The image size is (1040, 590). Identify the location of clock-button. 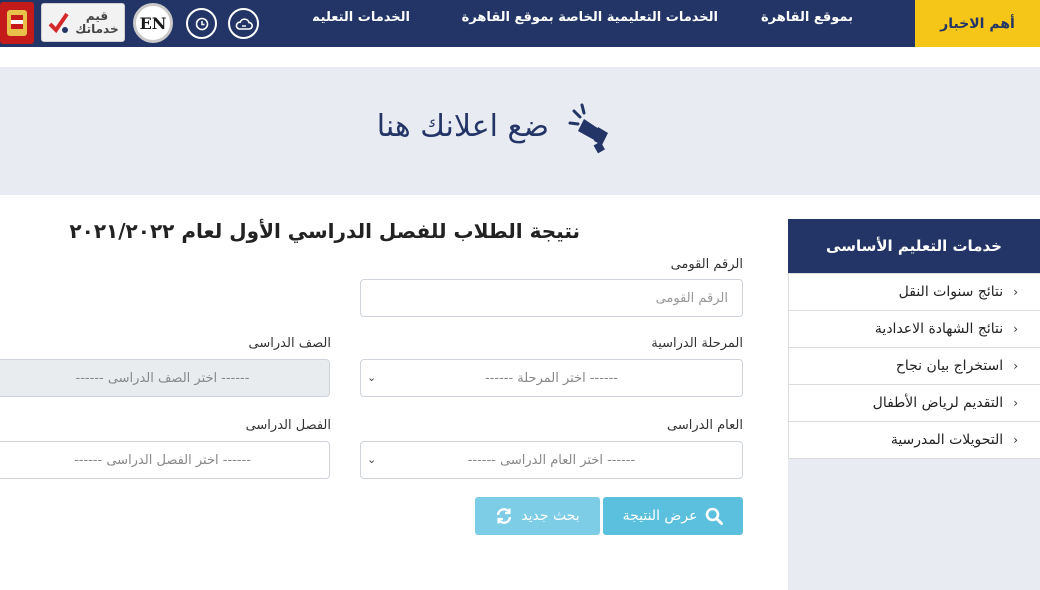
(201, 23).